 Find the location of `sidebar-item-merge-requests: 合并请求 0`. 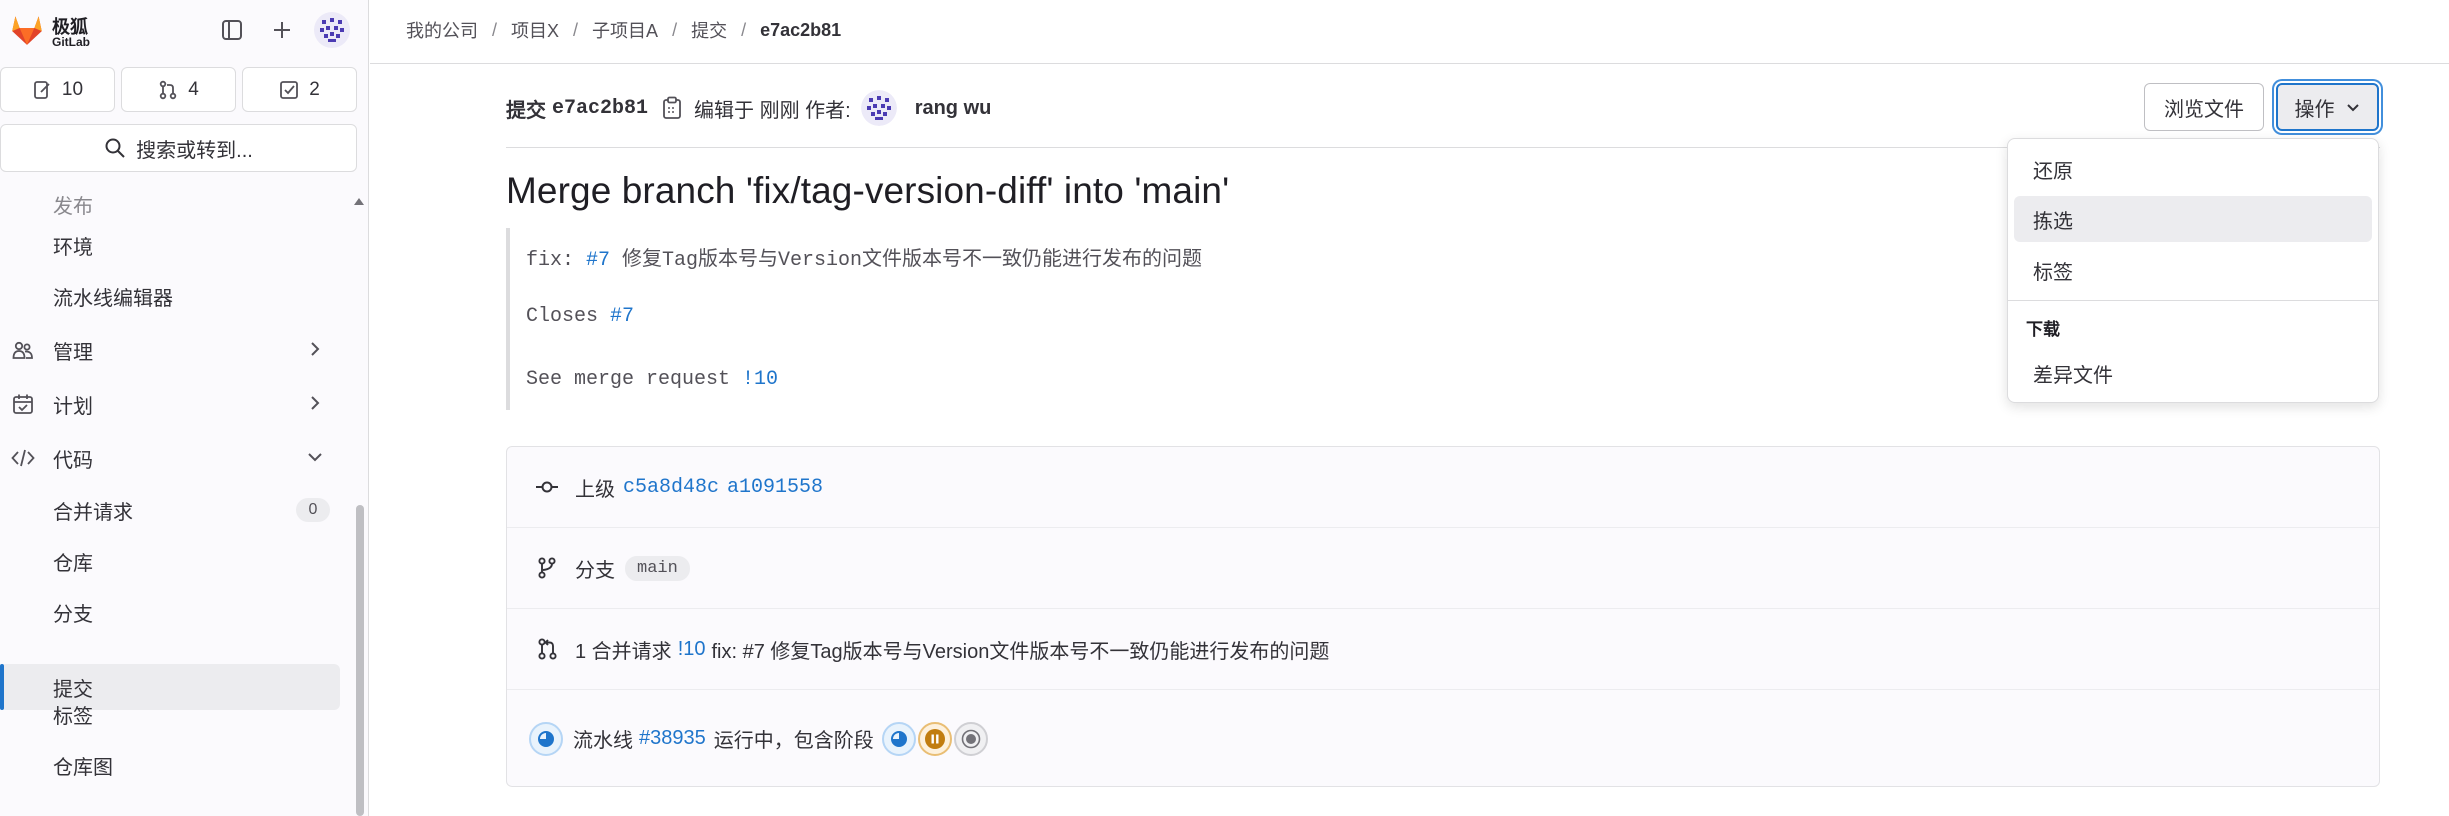

sidebar-item-merge-requests: 合并请求 0 is located at coordinates (170, 510).